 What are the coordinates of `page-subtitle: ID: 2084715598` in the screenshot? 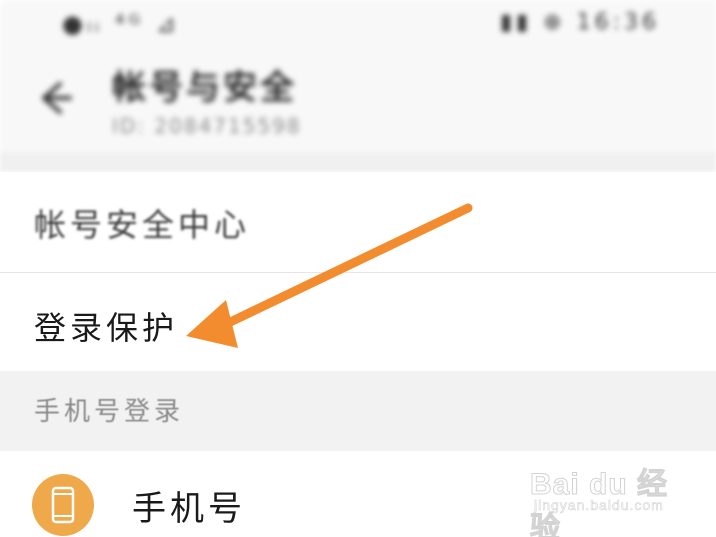 It's located at (207, 126).